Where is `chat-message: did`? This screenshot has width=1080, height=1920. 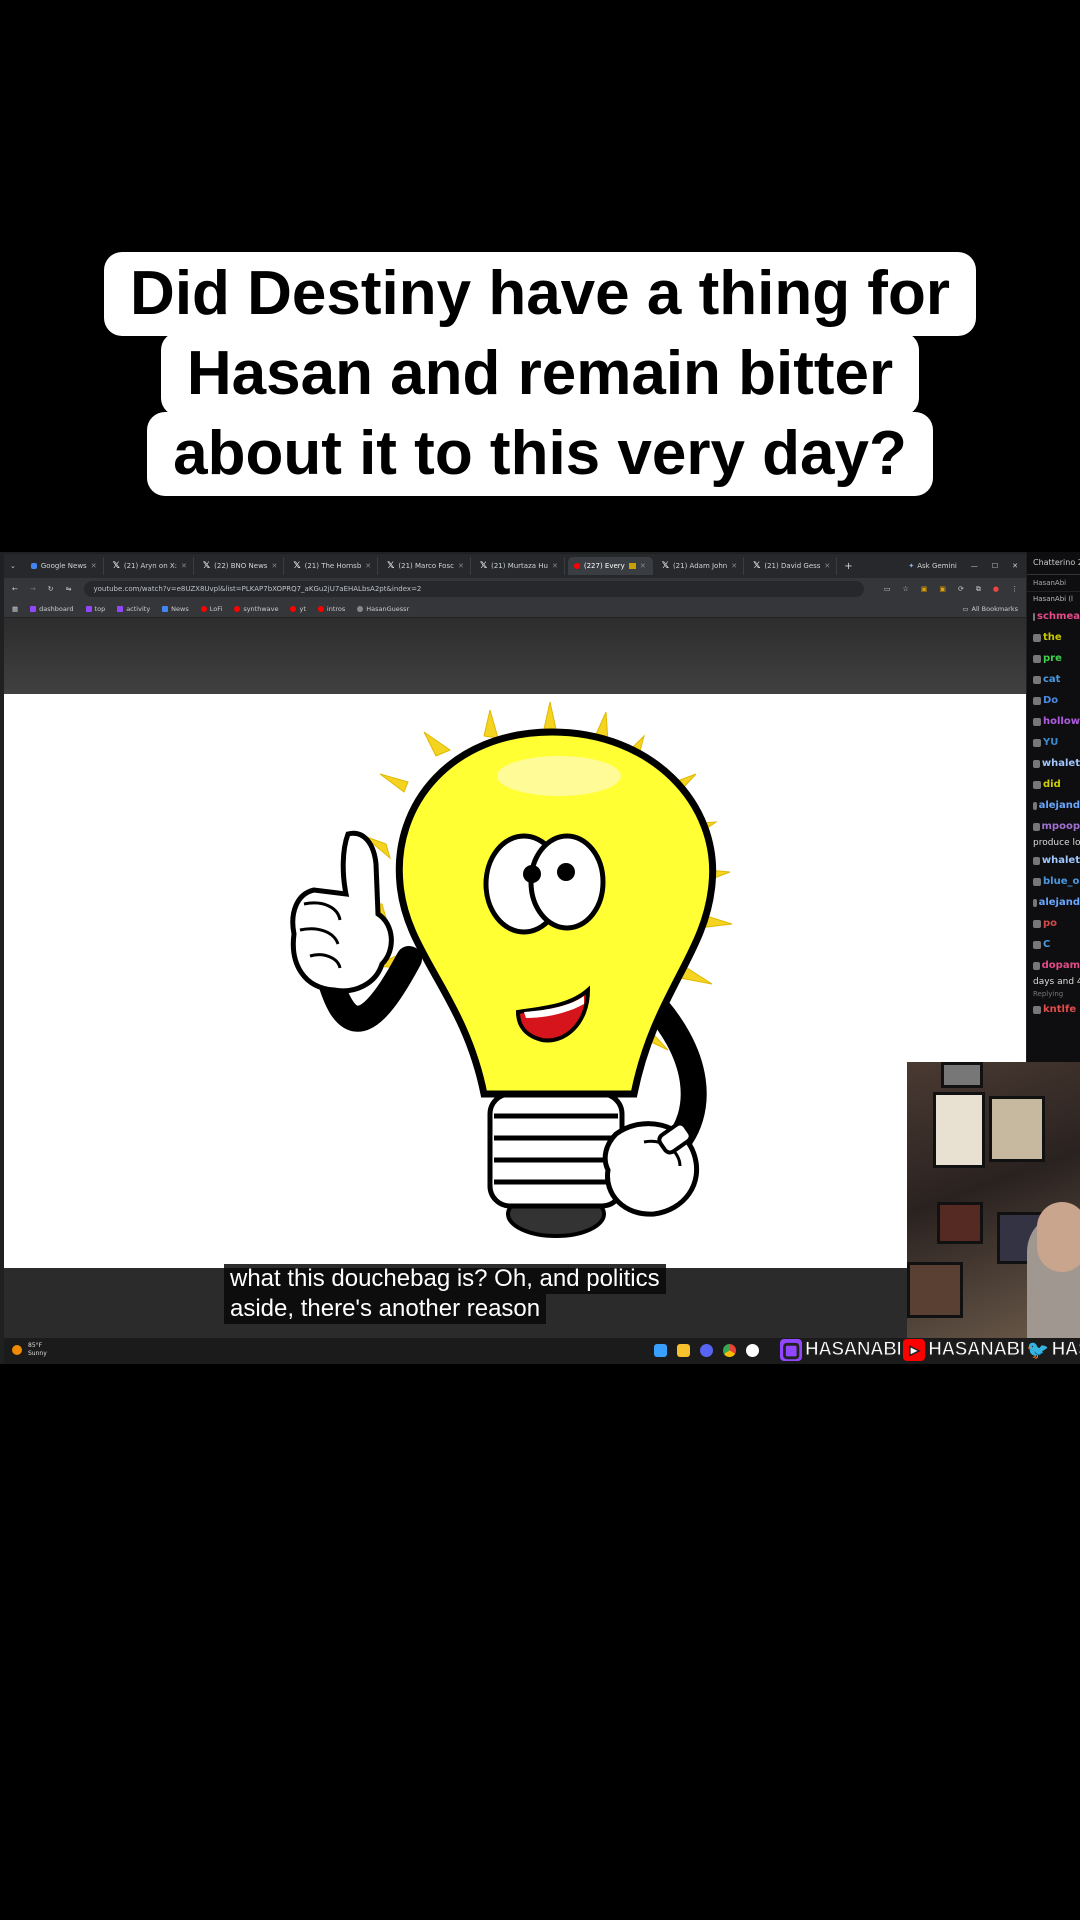
chat-message: did is located at coordinates (1053, 784).